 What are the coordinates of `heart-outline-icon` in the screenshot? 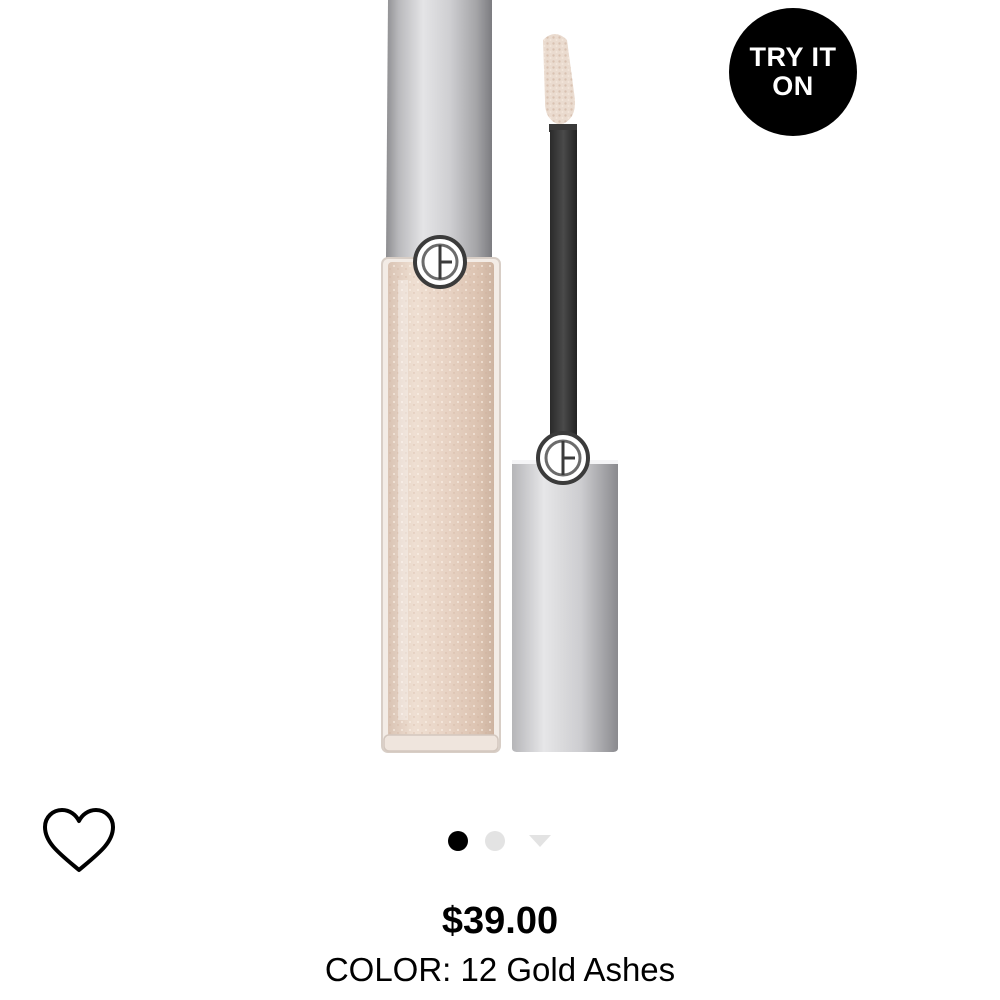 It's located at (79, 841).